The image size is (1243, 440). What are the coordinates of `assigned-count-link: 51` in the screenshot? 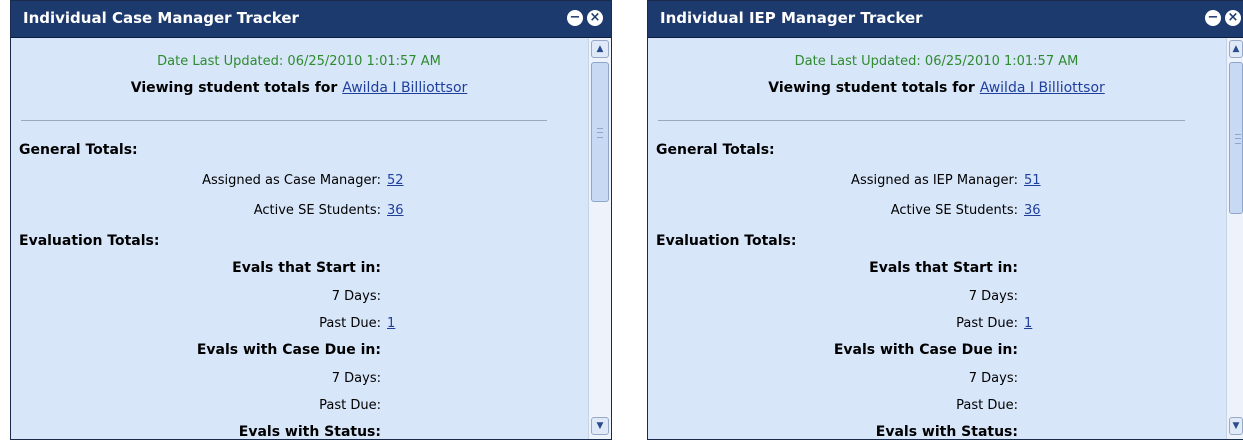 It's located at (1033, 180).